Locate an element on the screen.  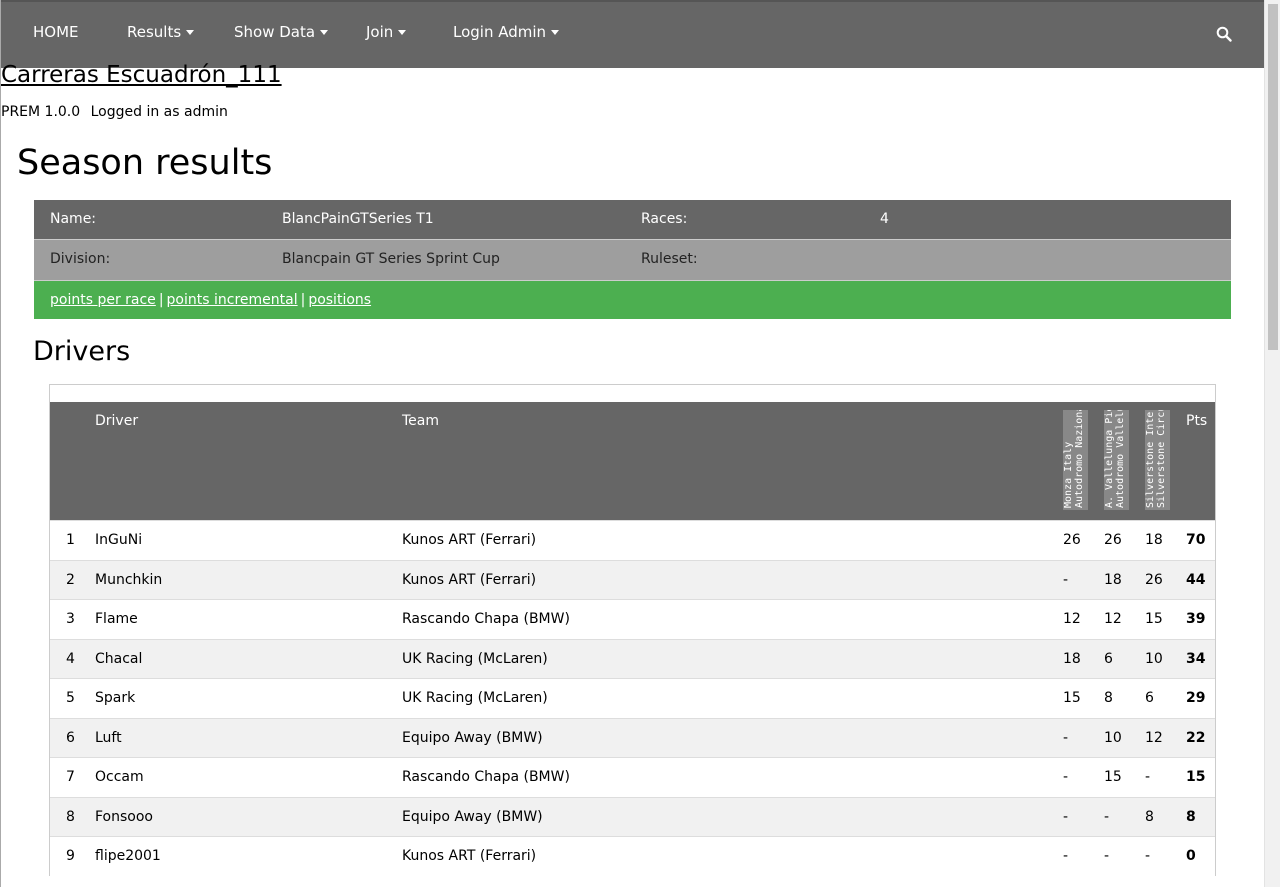
race-2-points-cell: 10 is located at coordinates (1113, 737).